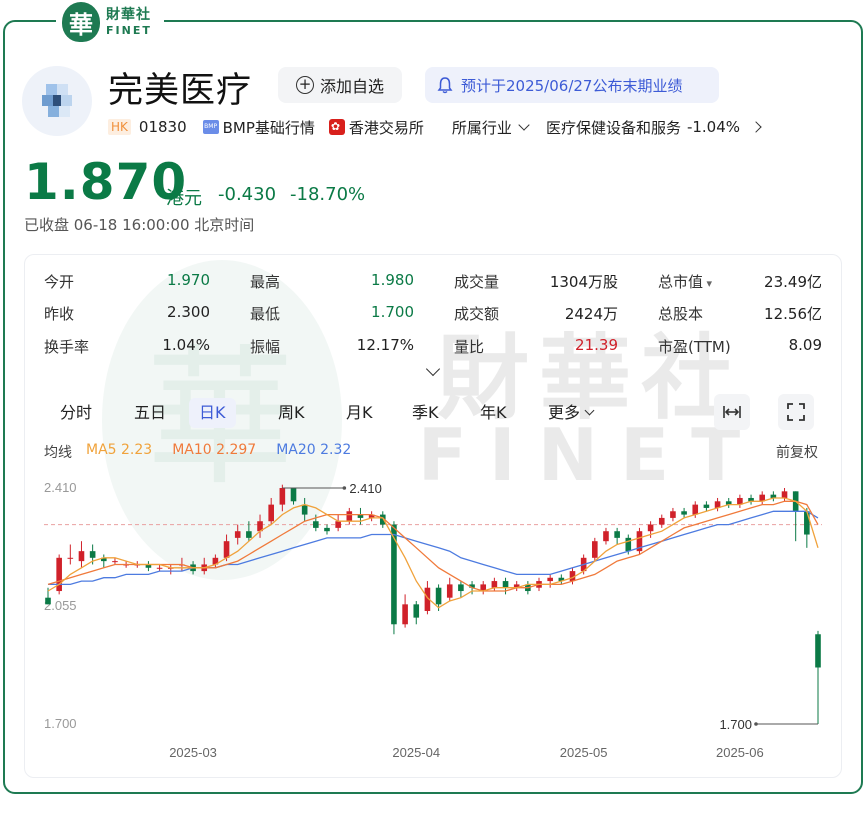 Image resolution: width=866 pixels, height=814 pixels. What do you see at coordinates (735, 724) in the screenshot?
I see `low-annotation: 1.700` at bounding box center [735, 724].